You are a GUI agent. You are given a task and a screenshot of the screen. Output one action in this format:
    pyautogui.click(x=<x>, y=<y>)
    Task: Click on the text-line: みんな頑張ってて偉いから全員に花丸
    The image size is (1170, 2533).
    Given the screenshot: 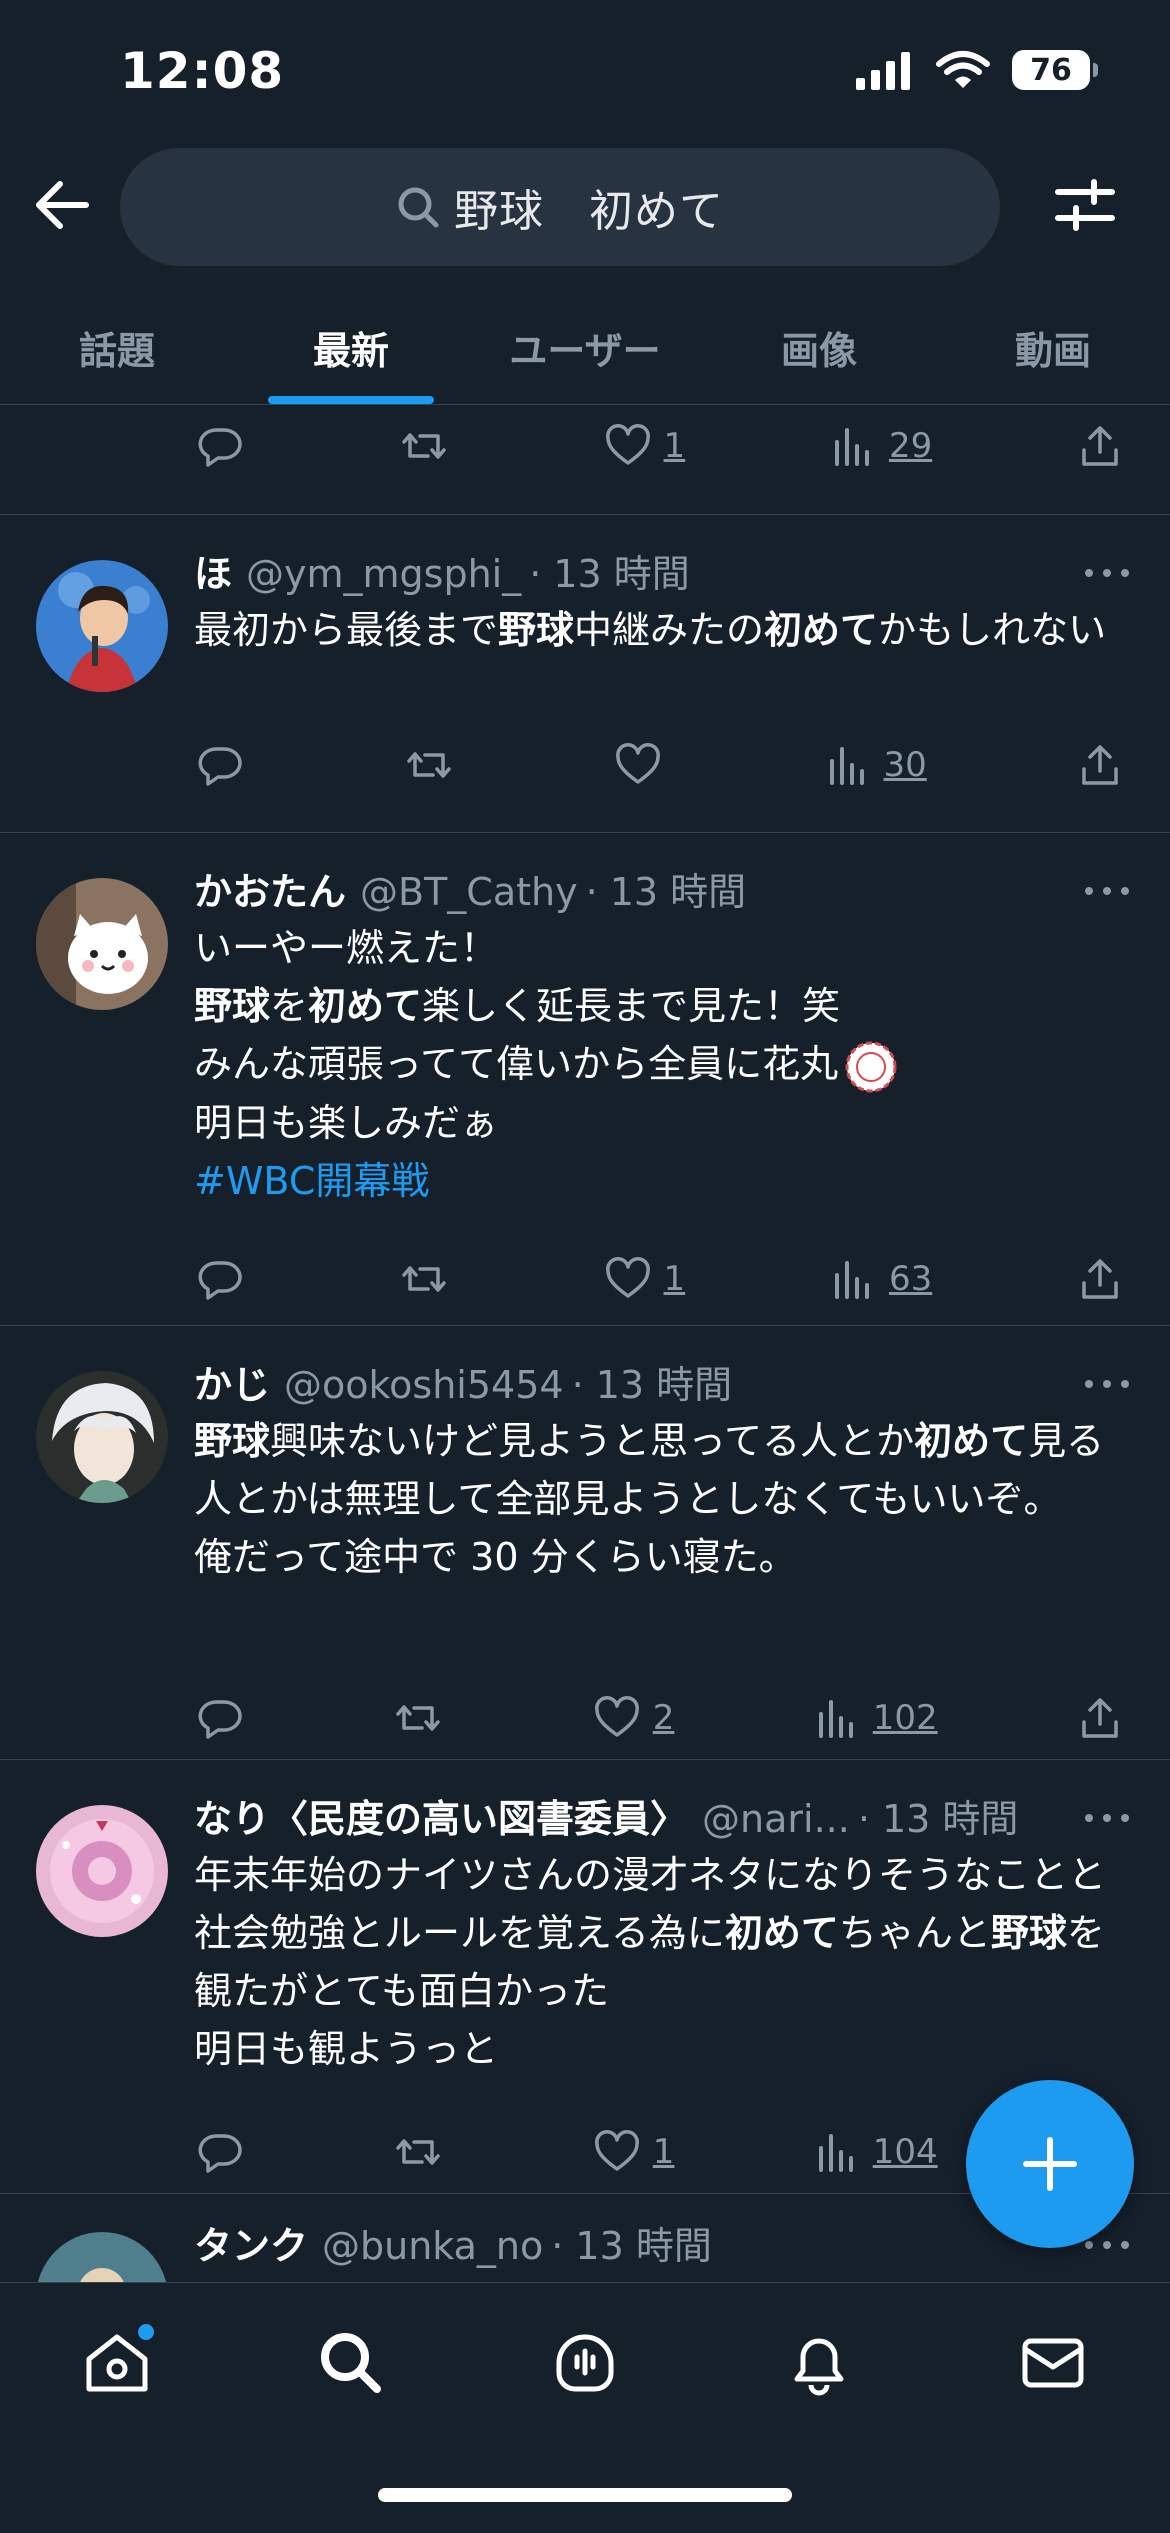 What is the action you would take?
    pyautogui.click(x=659, y=1064)
    